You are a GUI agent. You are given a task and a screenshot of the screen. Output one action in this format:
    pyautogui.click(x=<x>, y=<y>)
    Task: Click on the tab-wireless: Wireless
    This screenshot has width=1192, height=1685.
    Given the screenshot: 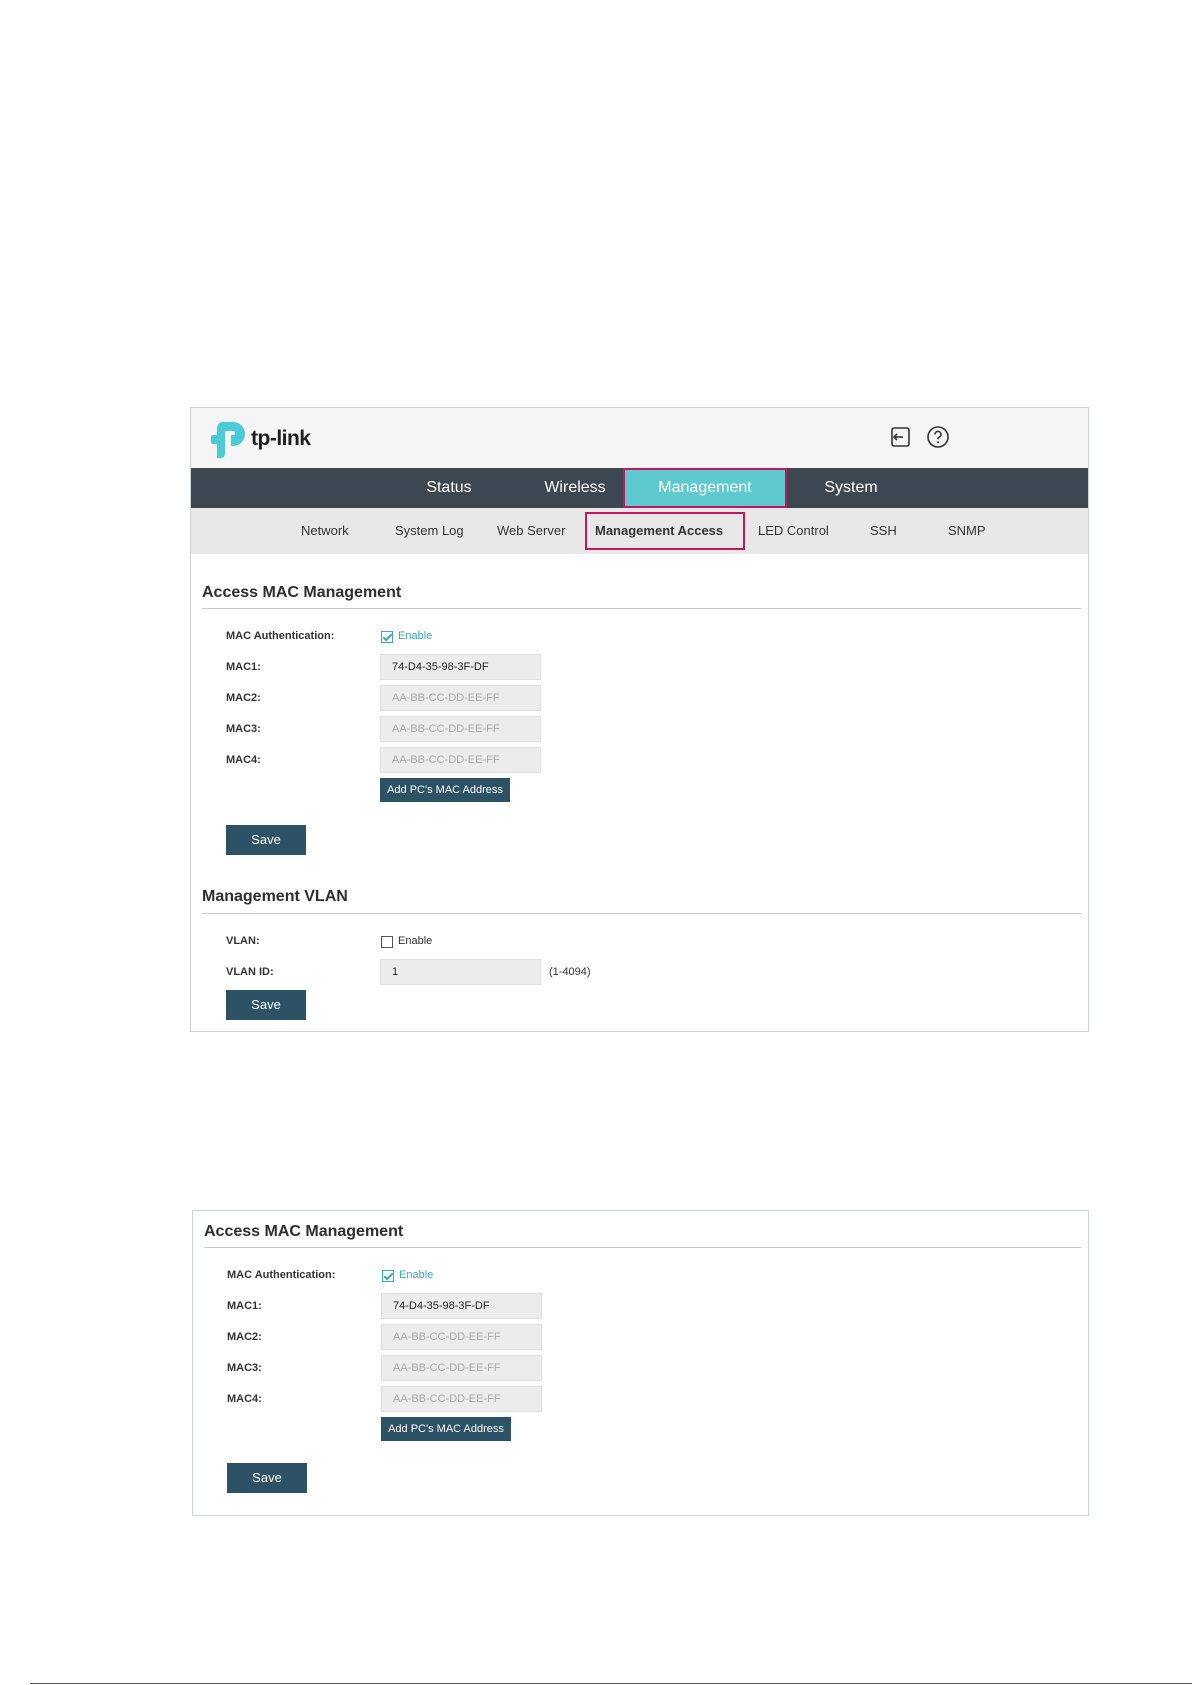 What is the action you would take?
    pyautogui.click(x=575, y=488)
    